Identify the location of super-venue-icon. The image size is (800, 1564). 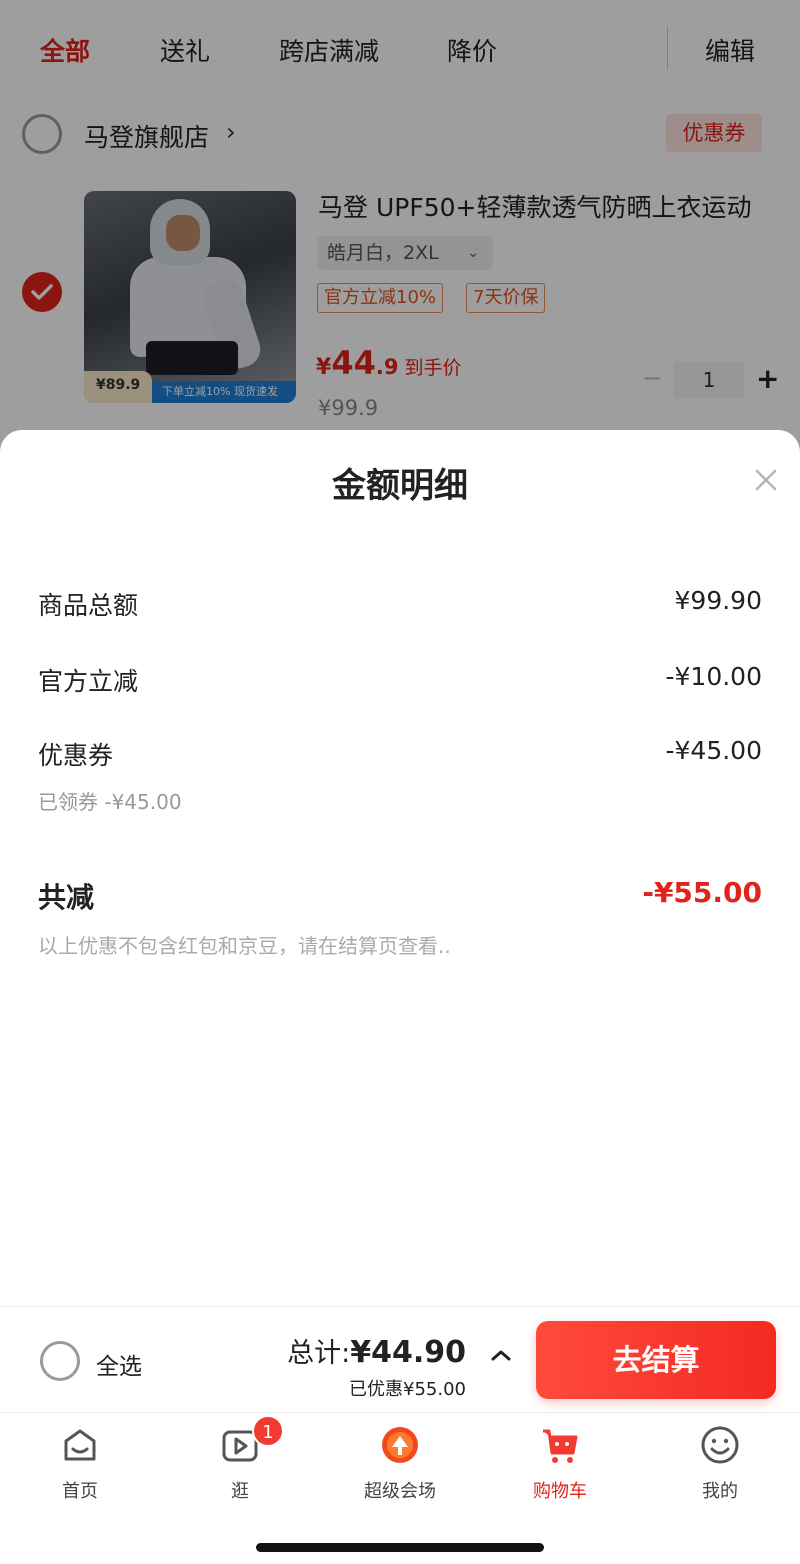
(400, 1445).